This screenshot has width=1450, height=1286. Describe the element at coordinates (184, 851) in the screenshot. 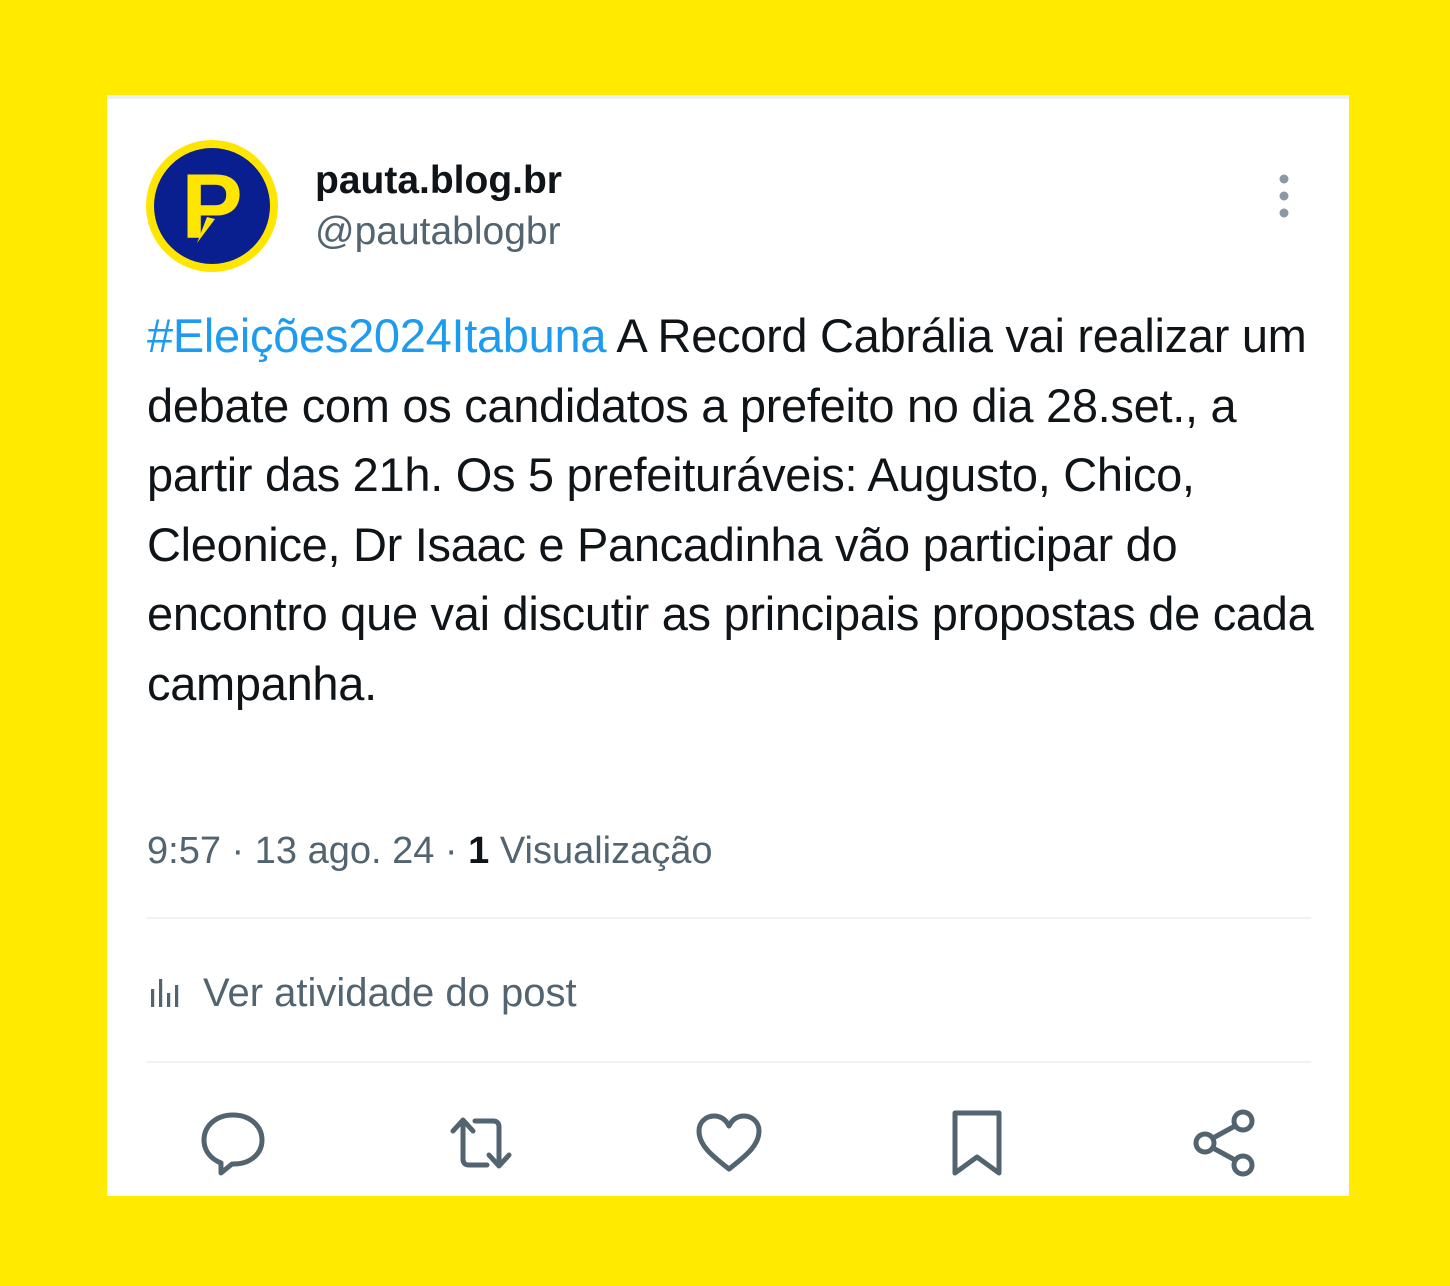

I see `post-time: 9:57` at that location.